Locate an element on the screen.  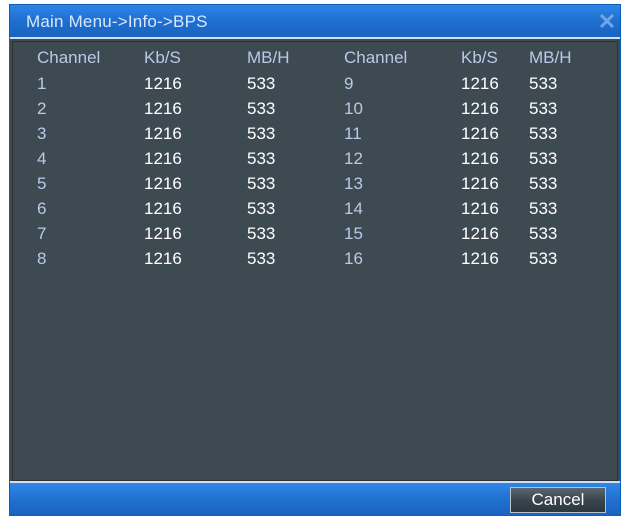
table-row: 1 1216 533 9 1216 533 is located at coordinates (311, 83).